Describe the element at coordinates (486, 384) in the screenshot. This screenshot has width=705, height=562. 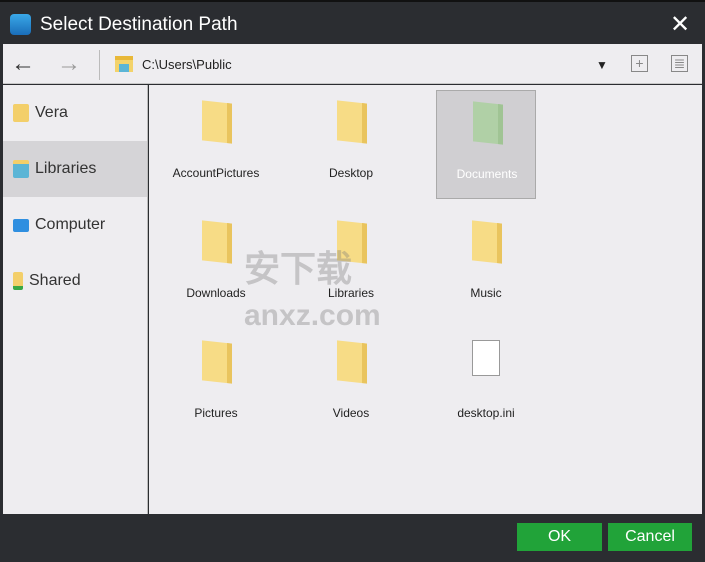
I see `file-item: desktop.ini` at that location.